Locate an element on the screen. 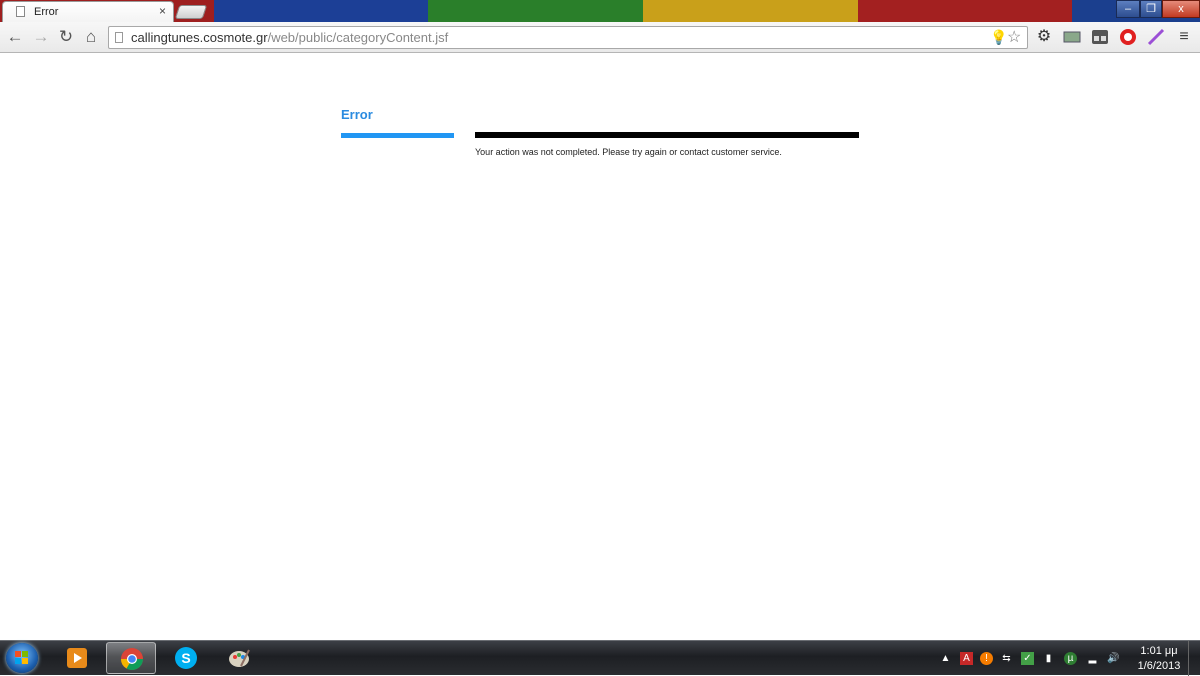  home-icon: ⌂ is located at coordinates (91, 37).